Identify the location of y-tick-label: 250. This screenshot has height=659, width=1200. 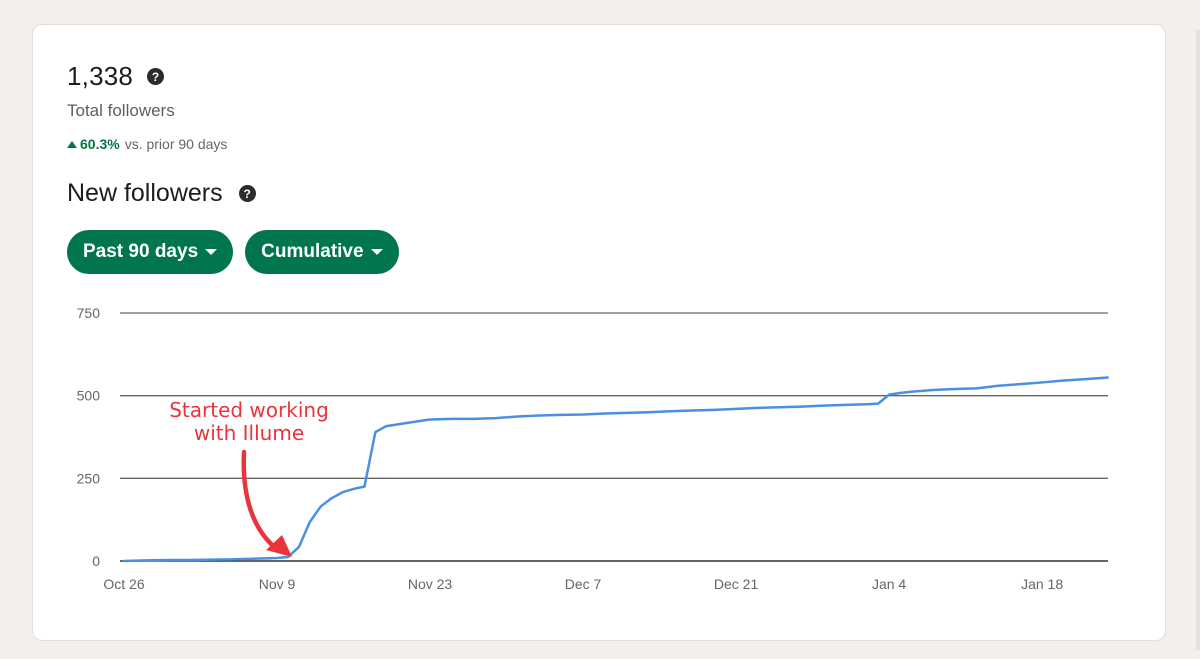
(89, 478).